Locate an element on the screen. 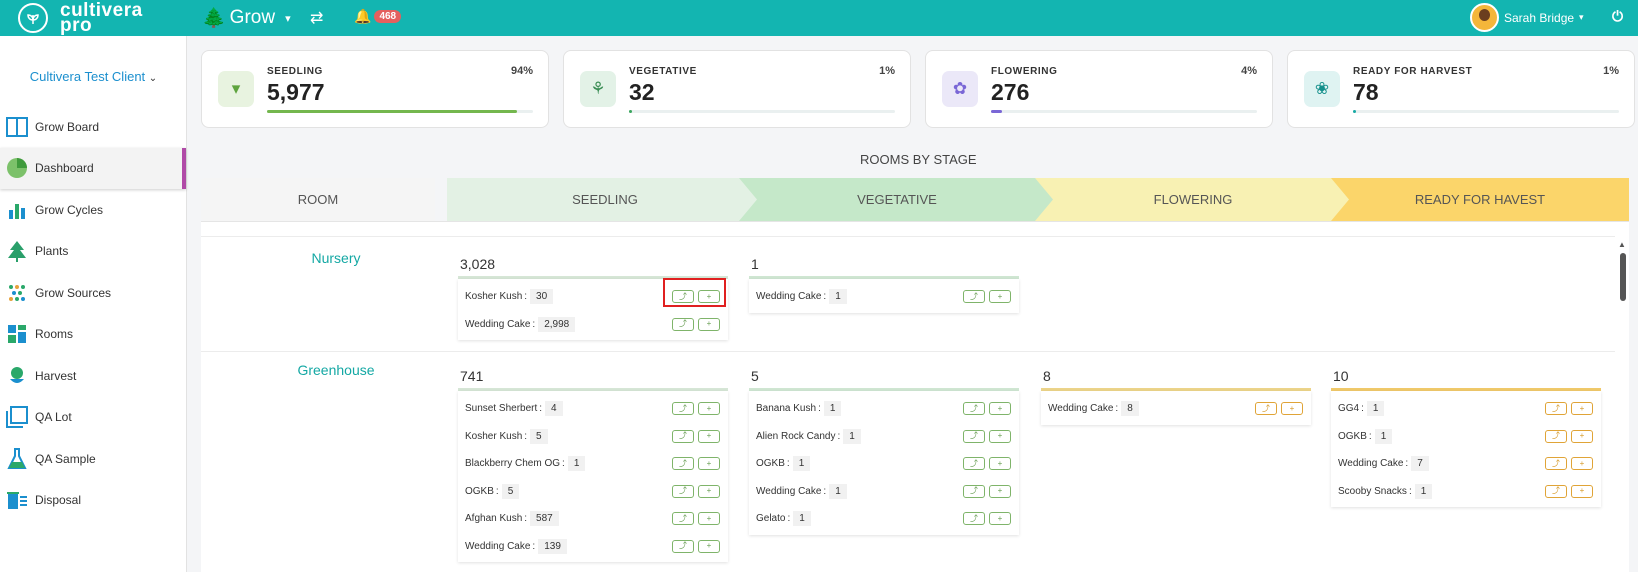 The height and width of the screenshot is (572, 1638). logo: cultivera pro is located at coordinates (80, 18).